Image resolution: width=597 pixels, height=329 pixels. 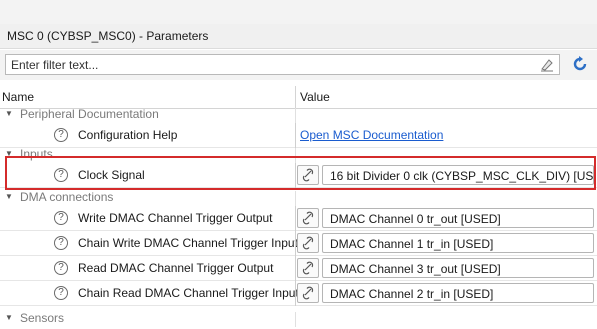 I want to click on param-name: Chain Write DMAC Channel Trigger Input, so click(x=188, y=243).